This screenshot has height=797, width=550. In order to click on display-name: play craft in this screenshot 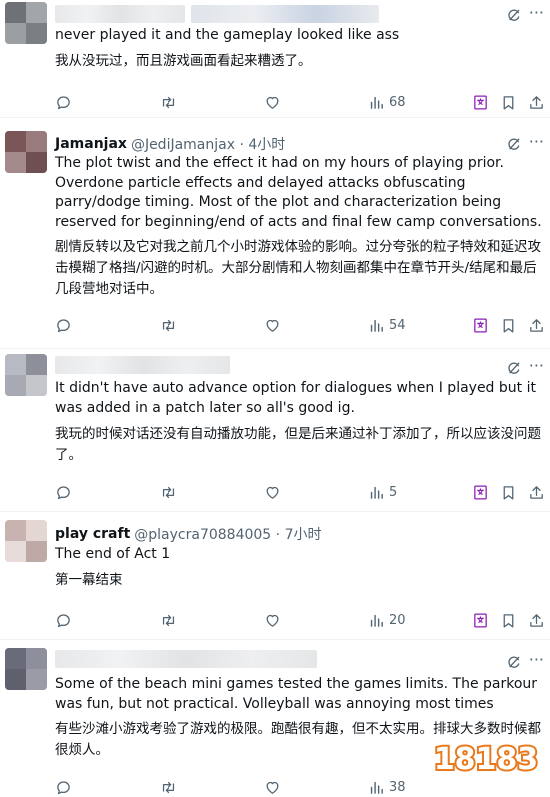, I will do `click(92, 534)`.